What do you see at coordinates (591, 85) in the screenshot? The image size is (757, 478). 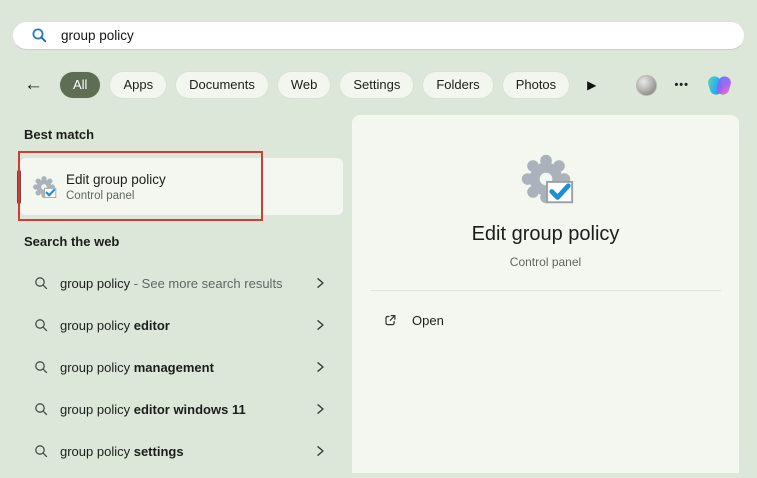 I see `more-filters-icon: ▶` at bounding box center [591, 85].